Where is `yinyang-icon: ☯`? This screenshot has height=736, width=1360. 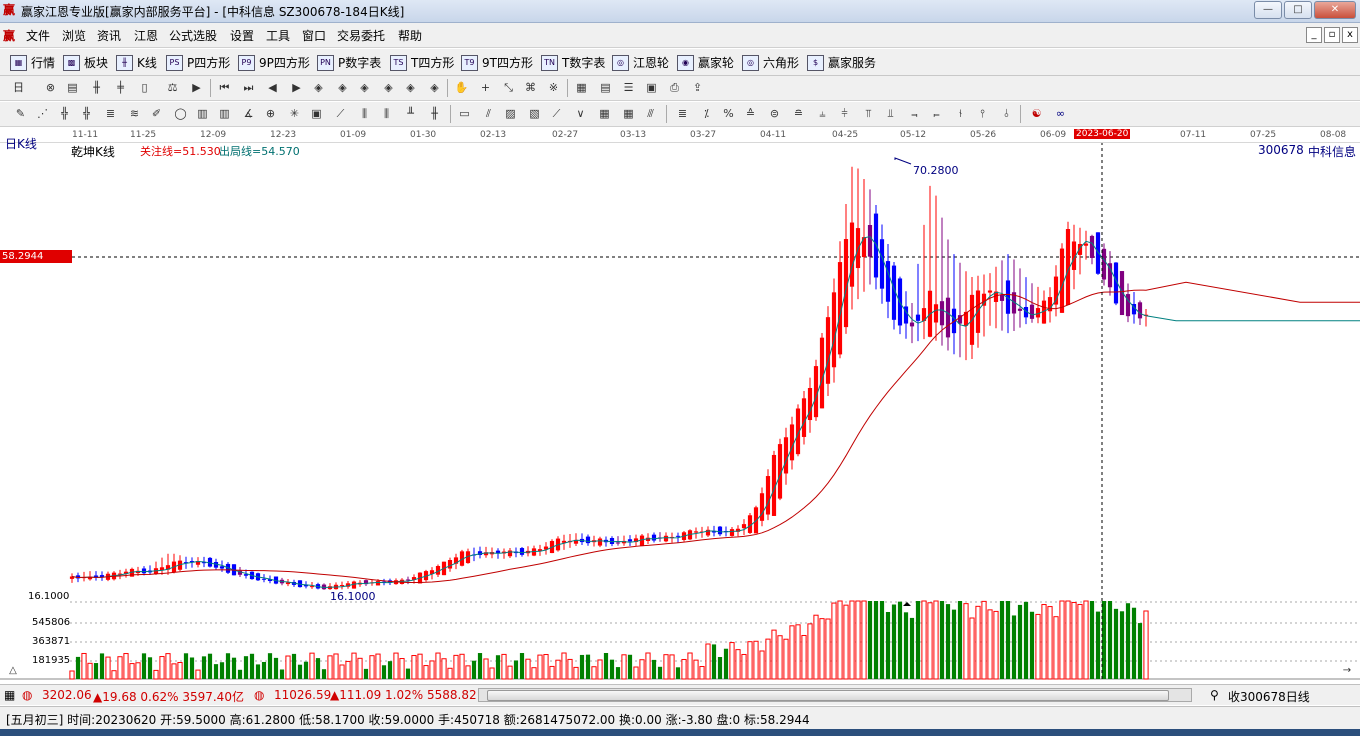 yinyang-icon: ☯ is located at coordinates (1036, 113).